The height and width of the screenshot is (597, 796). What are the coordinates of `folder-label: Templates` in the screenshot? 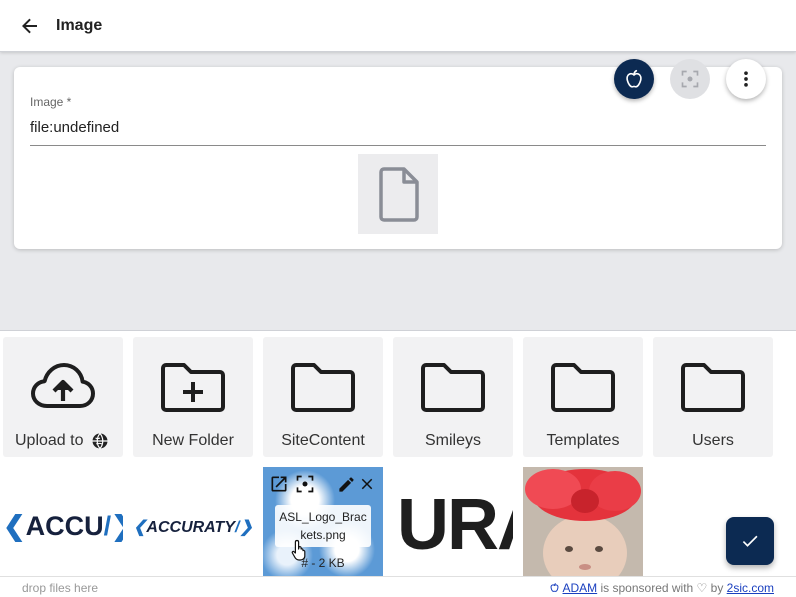 It's located at (583, 440).